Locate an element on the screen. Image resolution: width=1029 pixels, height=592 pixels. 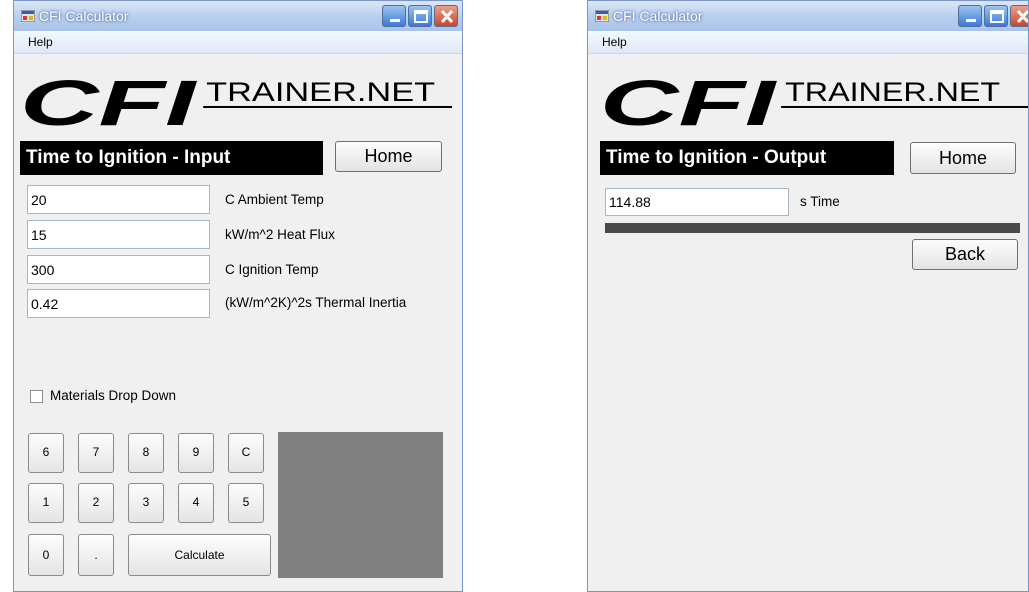
key-5: 5 is located at coordinates (246, 503).